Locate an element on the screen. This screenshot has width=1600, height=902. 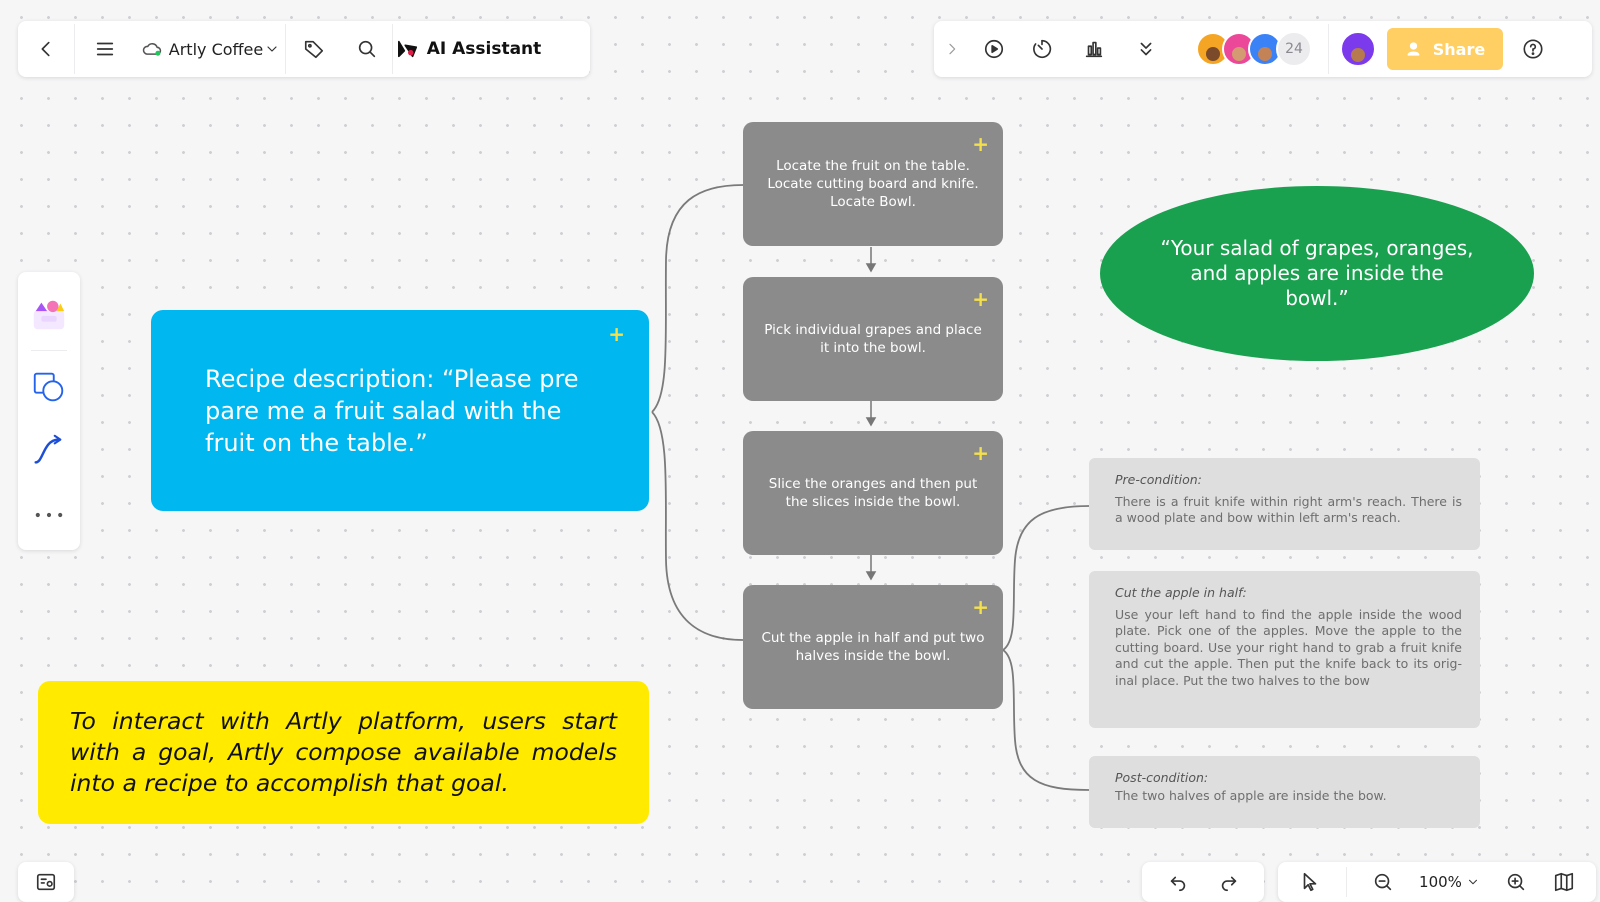
templates-icon is located at coordinates (49, 314).